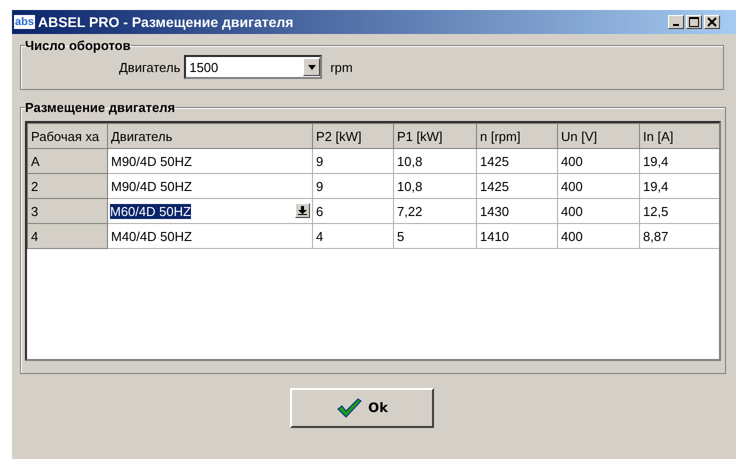  I want to click on table-cell: 1410, so click(517, 236).